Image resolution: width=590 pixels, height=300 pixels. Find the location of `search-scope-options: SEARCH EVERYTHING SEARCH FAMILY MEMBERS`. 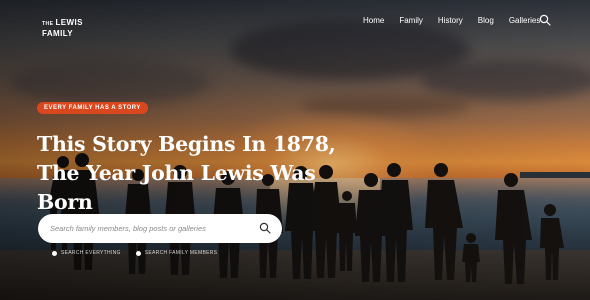

search-scope-options: SEARCH EVERYTHING SEARCH FAMILY MEMBERS is located at coordinates (142, 253).